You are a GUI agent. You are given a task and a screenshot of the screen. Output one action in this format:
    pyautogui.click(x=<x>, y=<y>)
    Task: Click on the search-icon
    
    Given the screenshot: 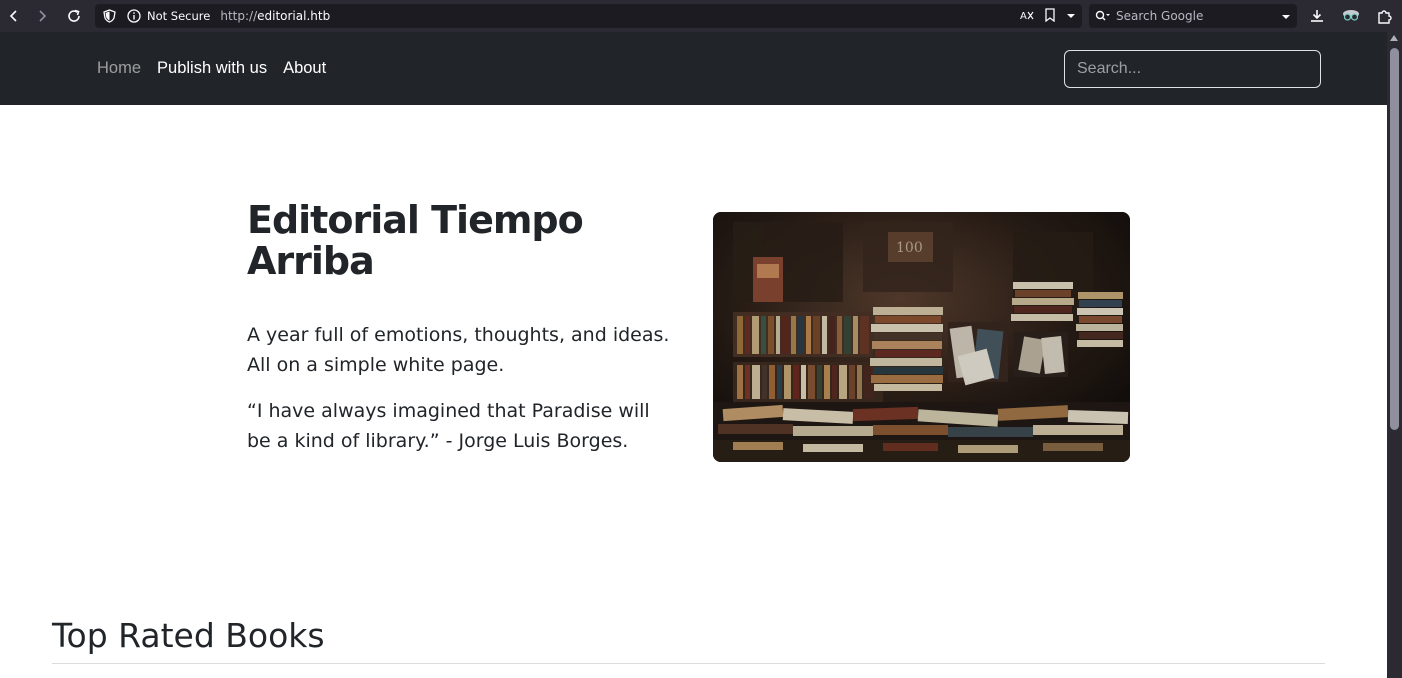 What is the action you would take?
    pyautogui.click(x=1103, y=16)
    